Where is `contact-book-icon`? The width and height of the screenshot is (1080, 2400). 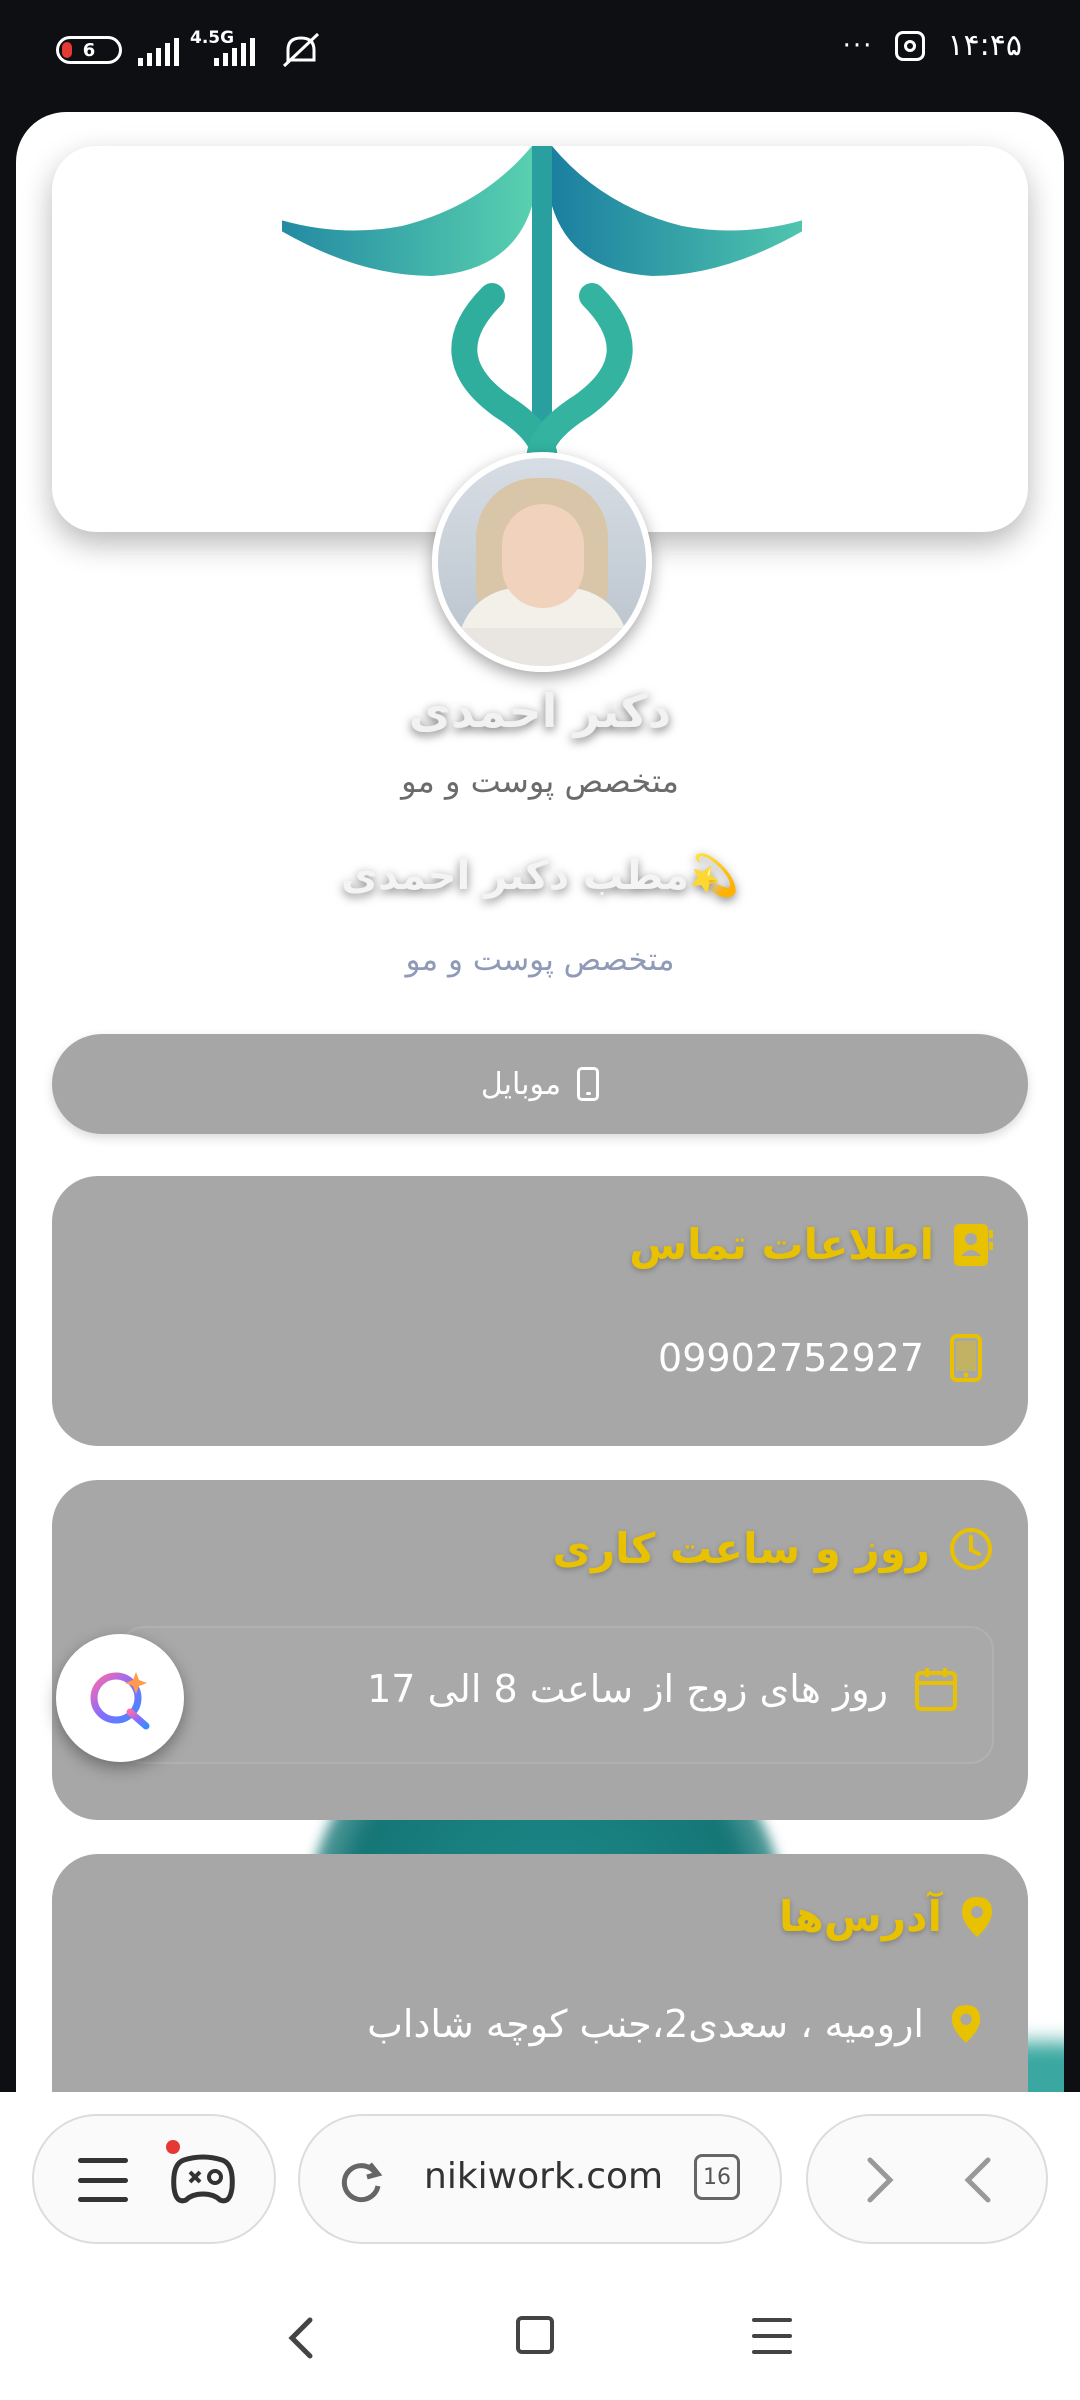 contact-book-icon is located at coordinates (973, 1244).